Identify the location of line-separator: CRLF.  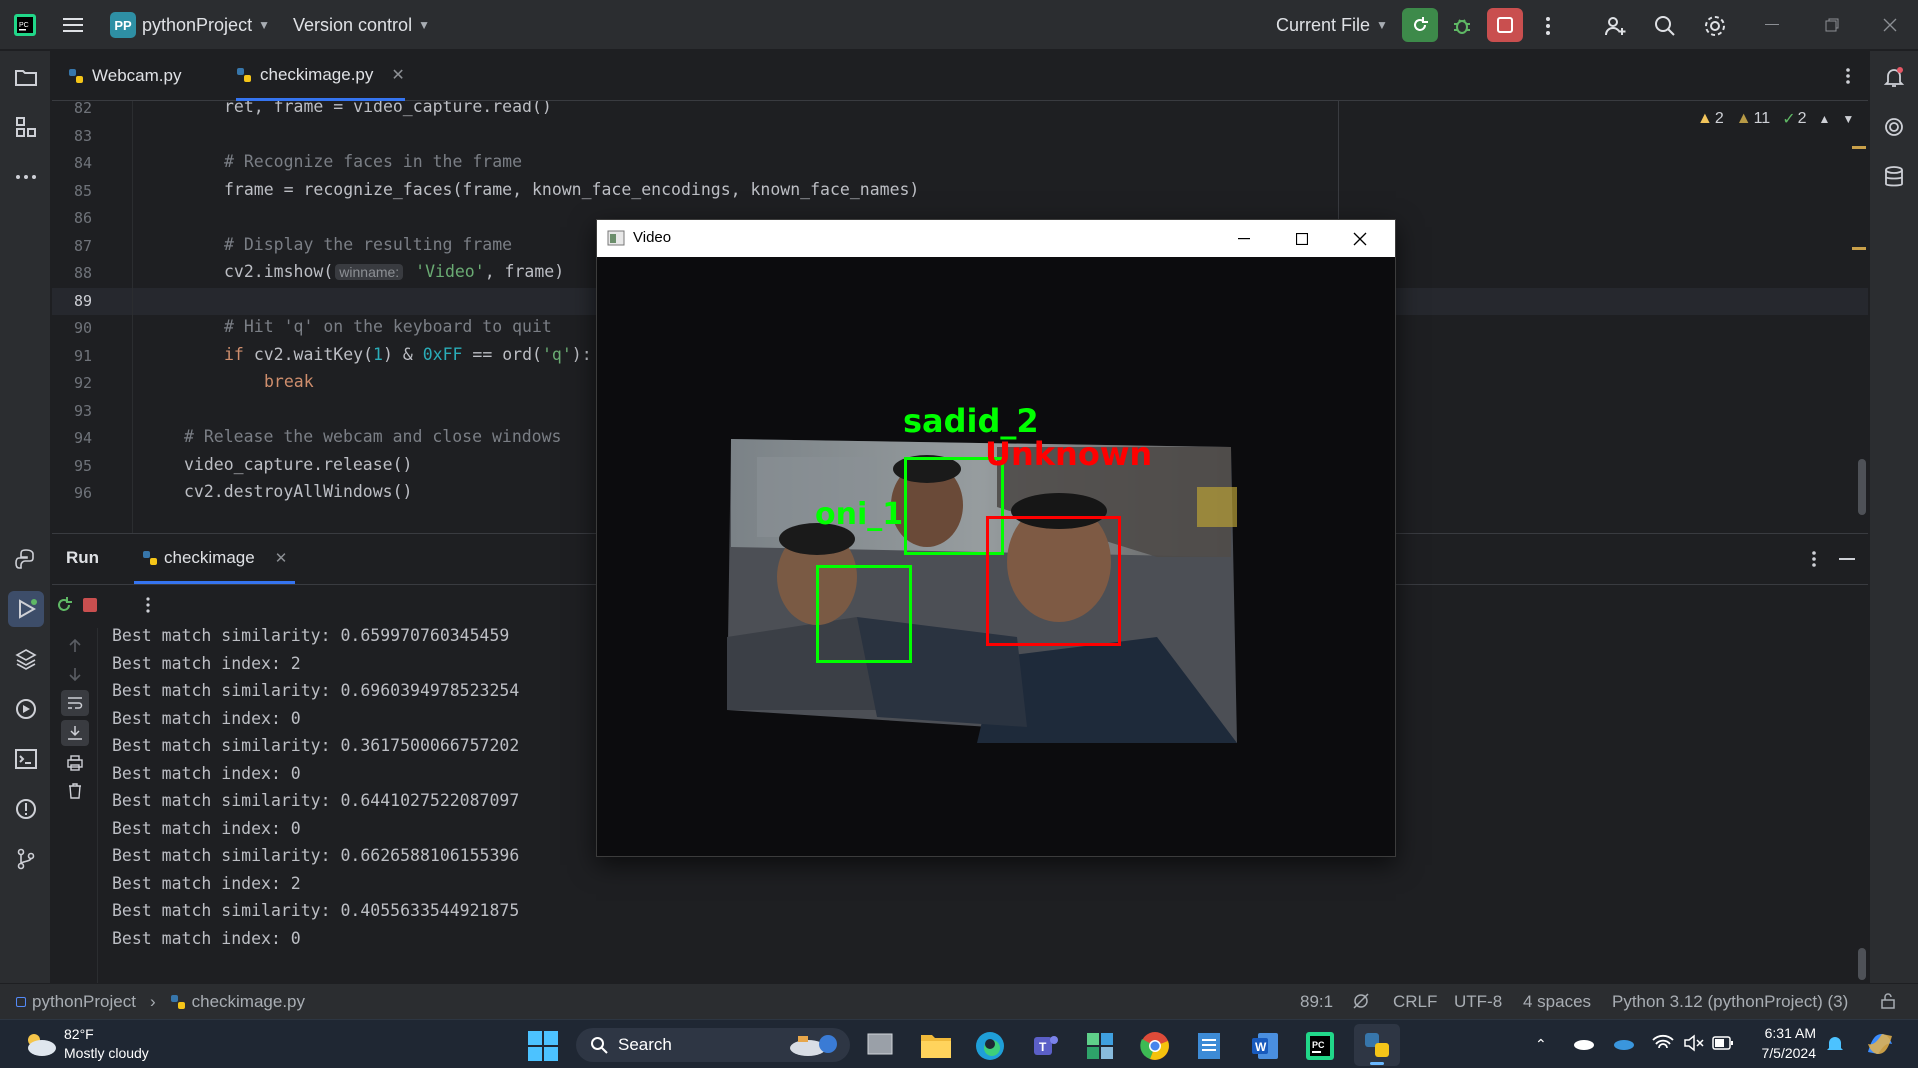
(1415, 1002).